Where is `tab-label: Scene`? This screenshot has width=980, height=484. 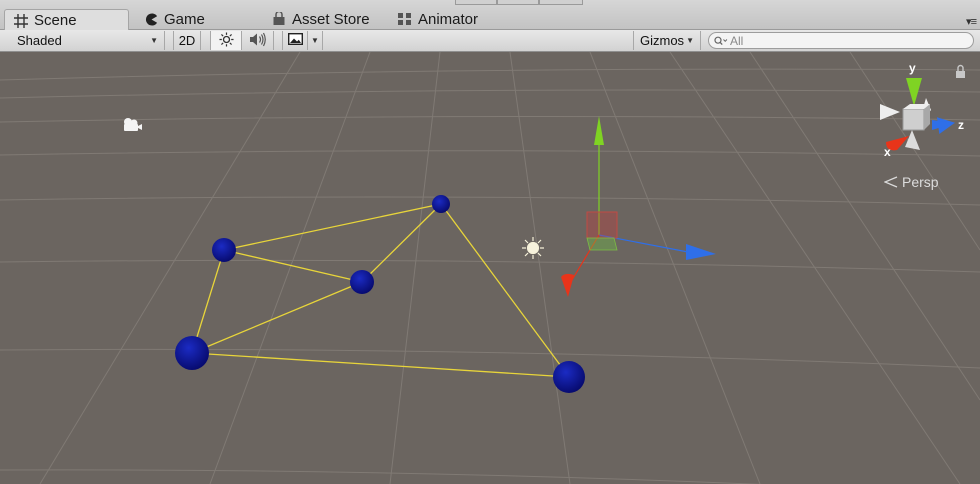 tab-label: Scene is located at coordinates (55, 20).